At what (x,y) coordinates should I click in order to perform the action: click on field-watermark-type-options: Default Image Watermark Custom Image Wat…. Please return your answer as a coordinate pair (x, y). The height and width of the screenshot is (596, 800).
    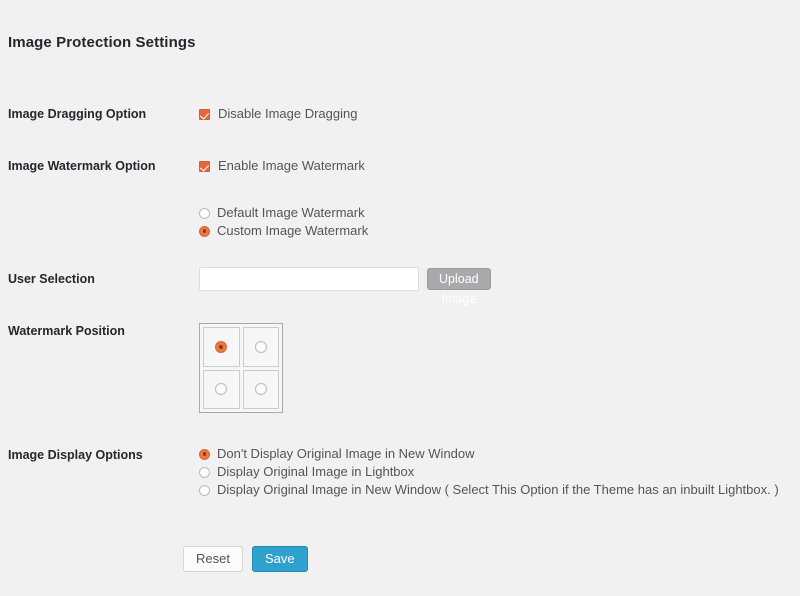
    Looking at the image, I should click on (283, 222).